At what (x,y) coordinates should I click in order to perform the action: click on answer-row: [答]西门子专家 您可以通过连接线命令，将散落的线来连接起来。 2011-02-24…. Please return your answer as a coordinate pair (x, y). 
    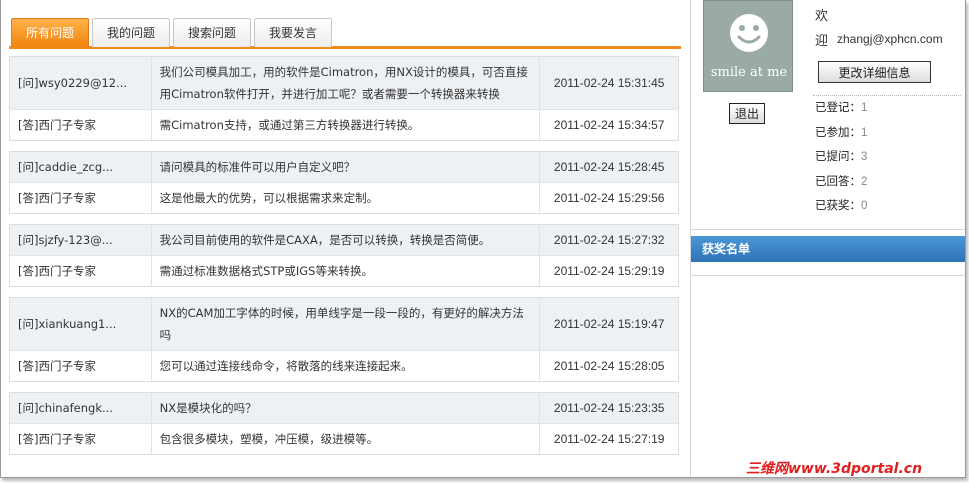
    Looking at the image, I should click on (344, 365).